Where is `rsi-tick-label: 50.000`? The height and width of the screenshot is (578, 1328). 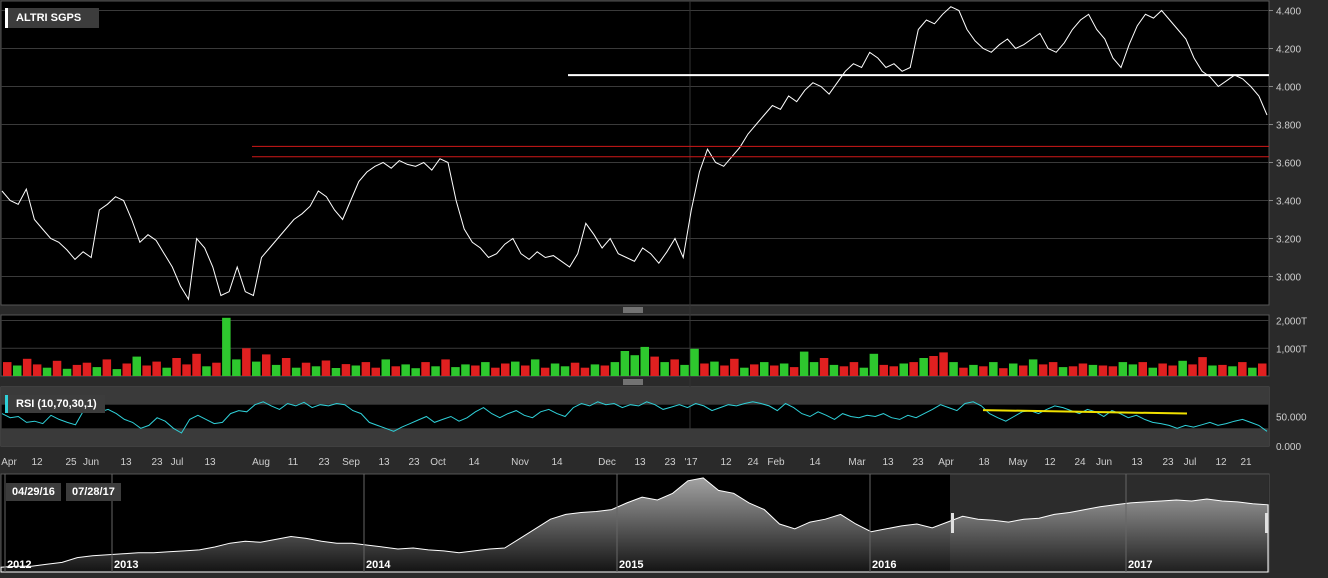 rsi-tick-label: 50.000 is located at coordinates (1291, 418).